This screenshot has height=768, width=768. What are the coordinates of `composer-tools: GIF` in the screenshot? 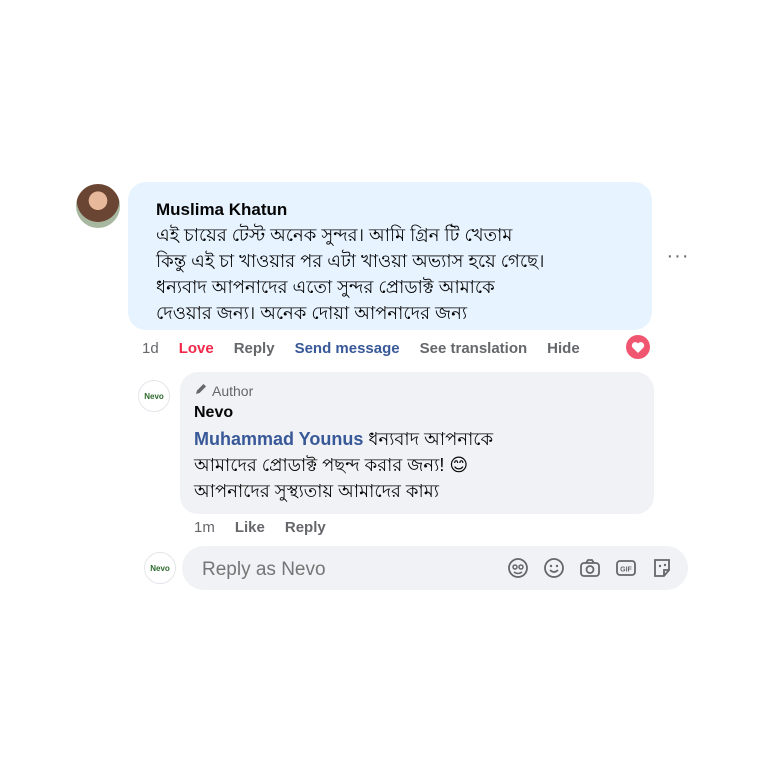 It's located at (590, 568).